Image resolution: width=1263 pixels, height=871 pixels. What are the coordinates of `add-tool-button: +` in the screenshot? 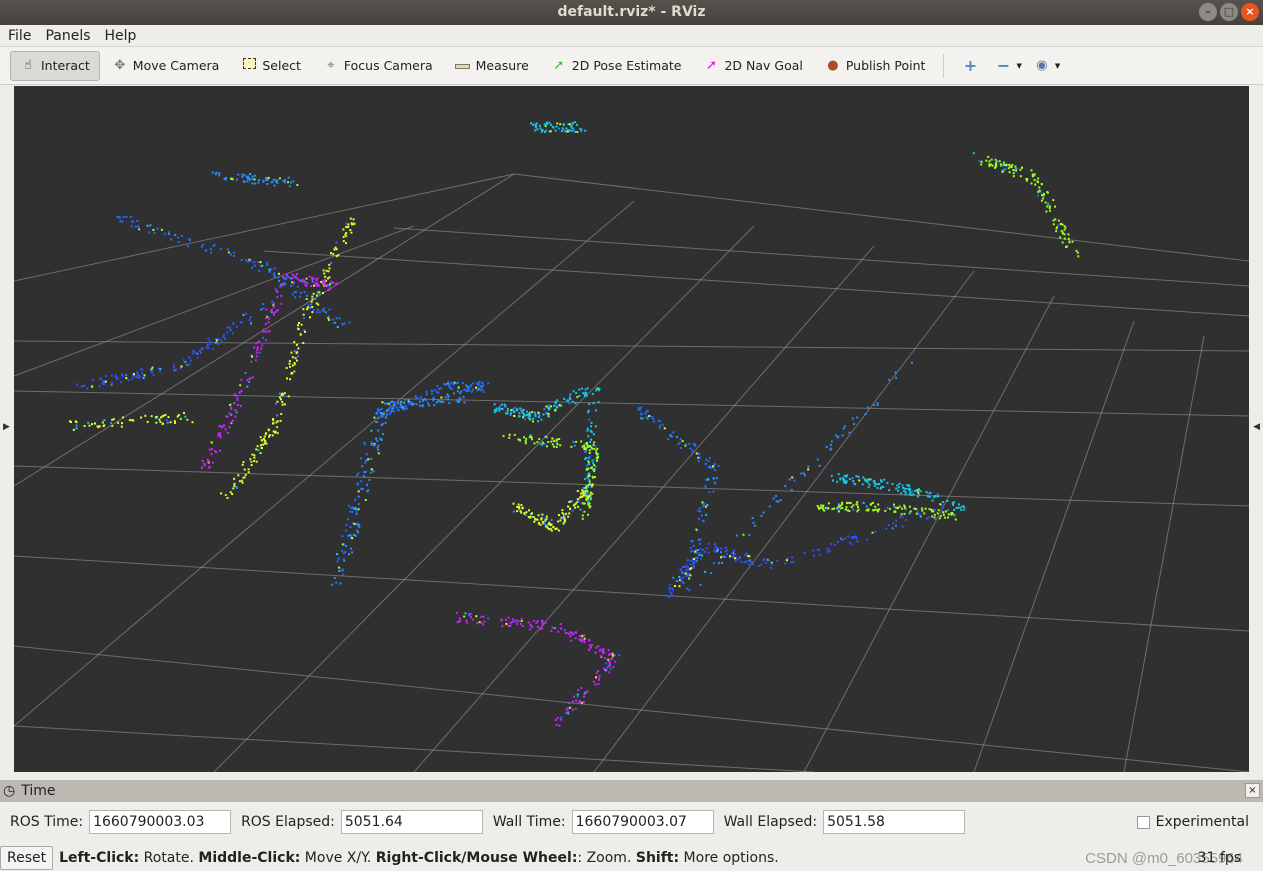 It's located at (970, 66).